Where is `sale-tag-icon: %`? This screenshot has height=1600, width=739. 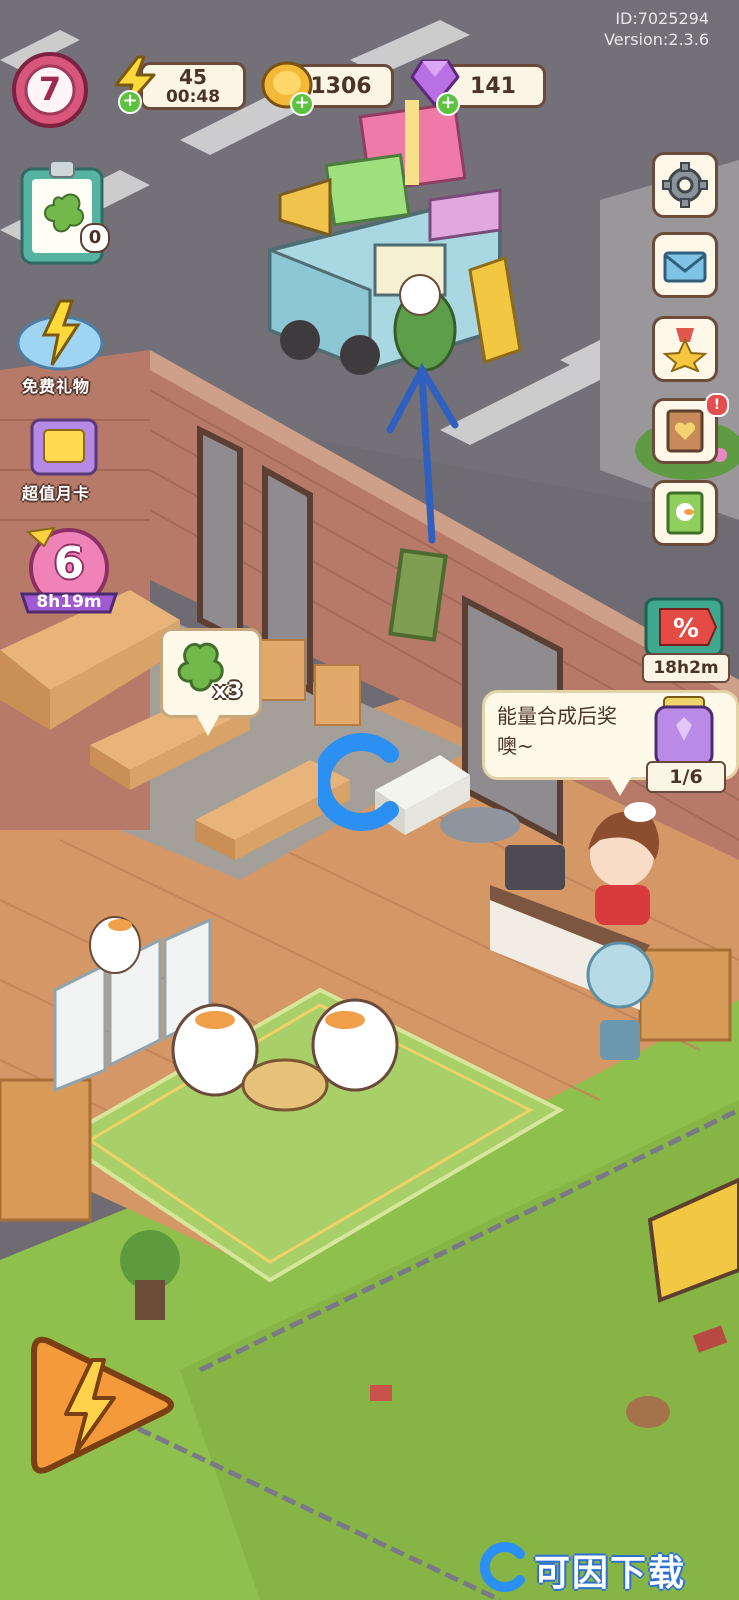
sale-tag-icon: % is located at coordinates (684, 627).